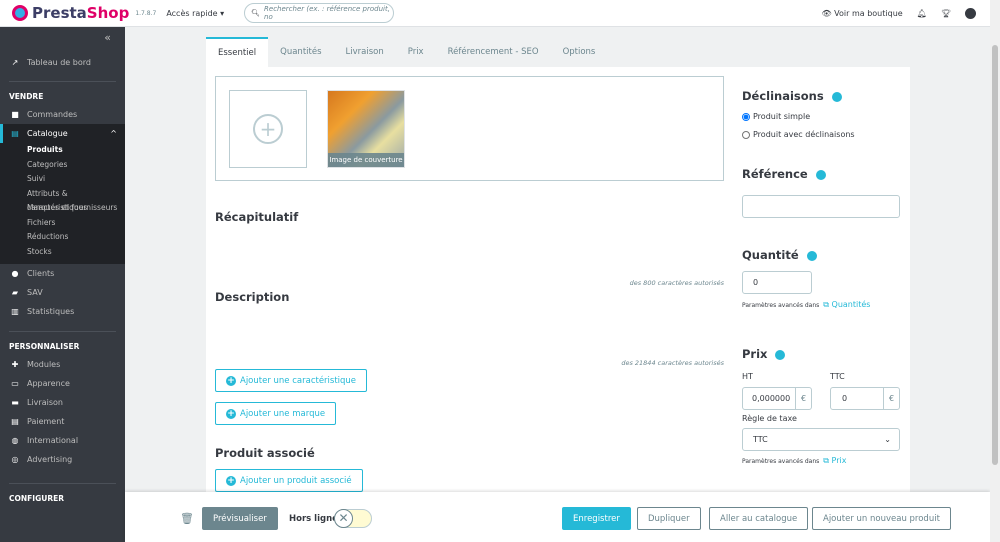  I want to click on submenu-stocks: Stocks, so click(62, 252).